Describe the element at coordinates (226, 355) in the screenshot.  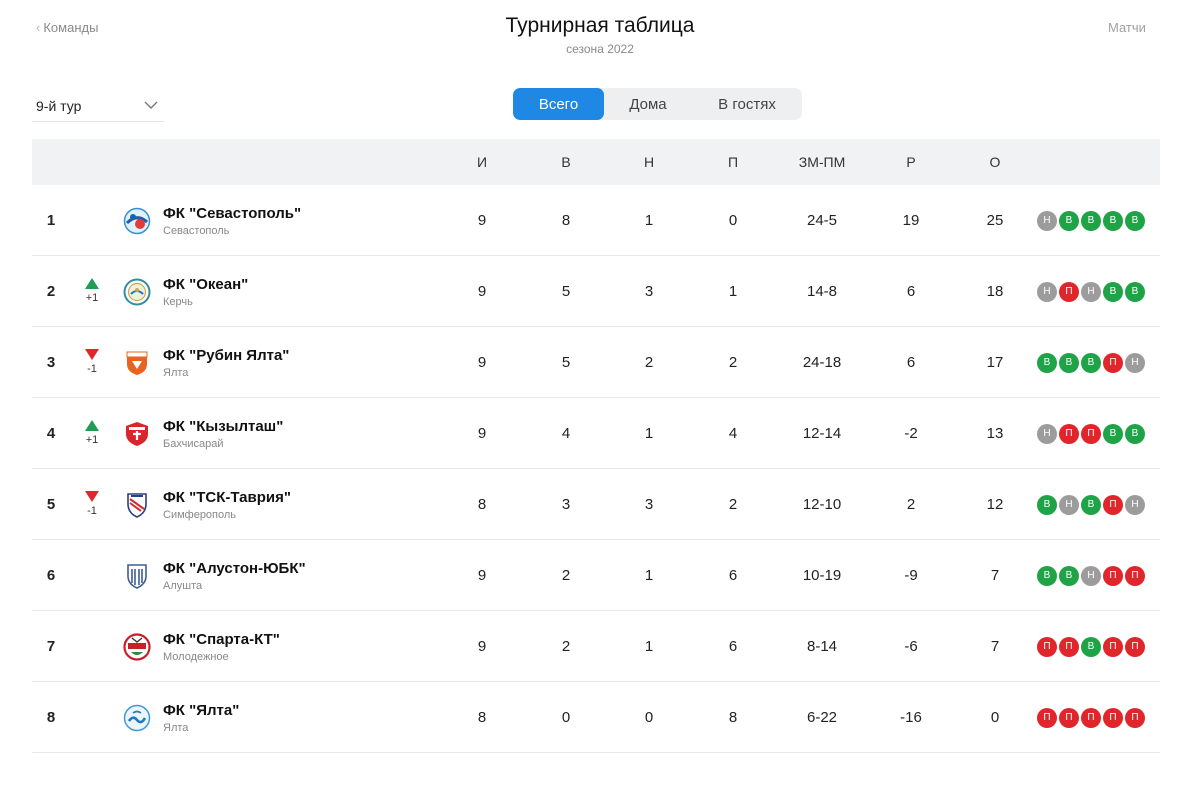
I see `team-name: ФК "Рубин Ялта"` at that location.